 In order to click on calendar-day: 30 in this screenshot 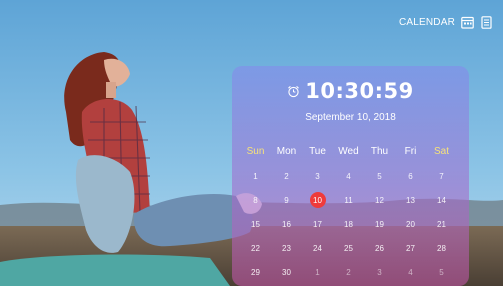, I will do `click(286, 272)`.